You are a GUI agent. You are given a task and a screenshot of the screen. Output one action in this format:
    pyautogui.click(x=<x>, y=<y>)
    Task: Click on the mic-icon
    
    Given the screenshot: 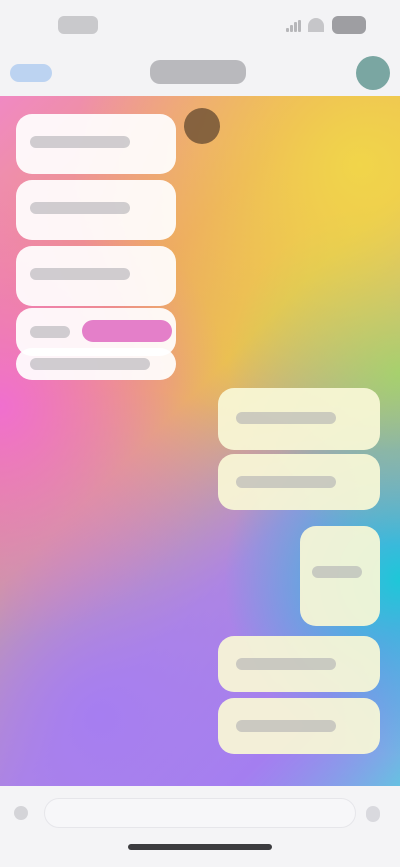 What is the action you would take?
    pyautogui.click(x=373, y=814)
    